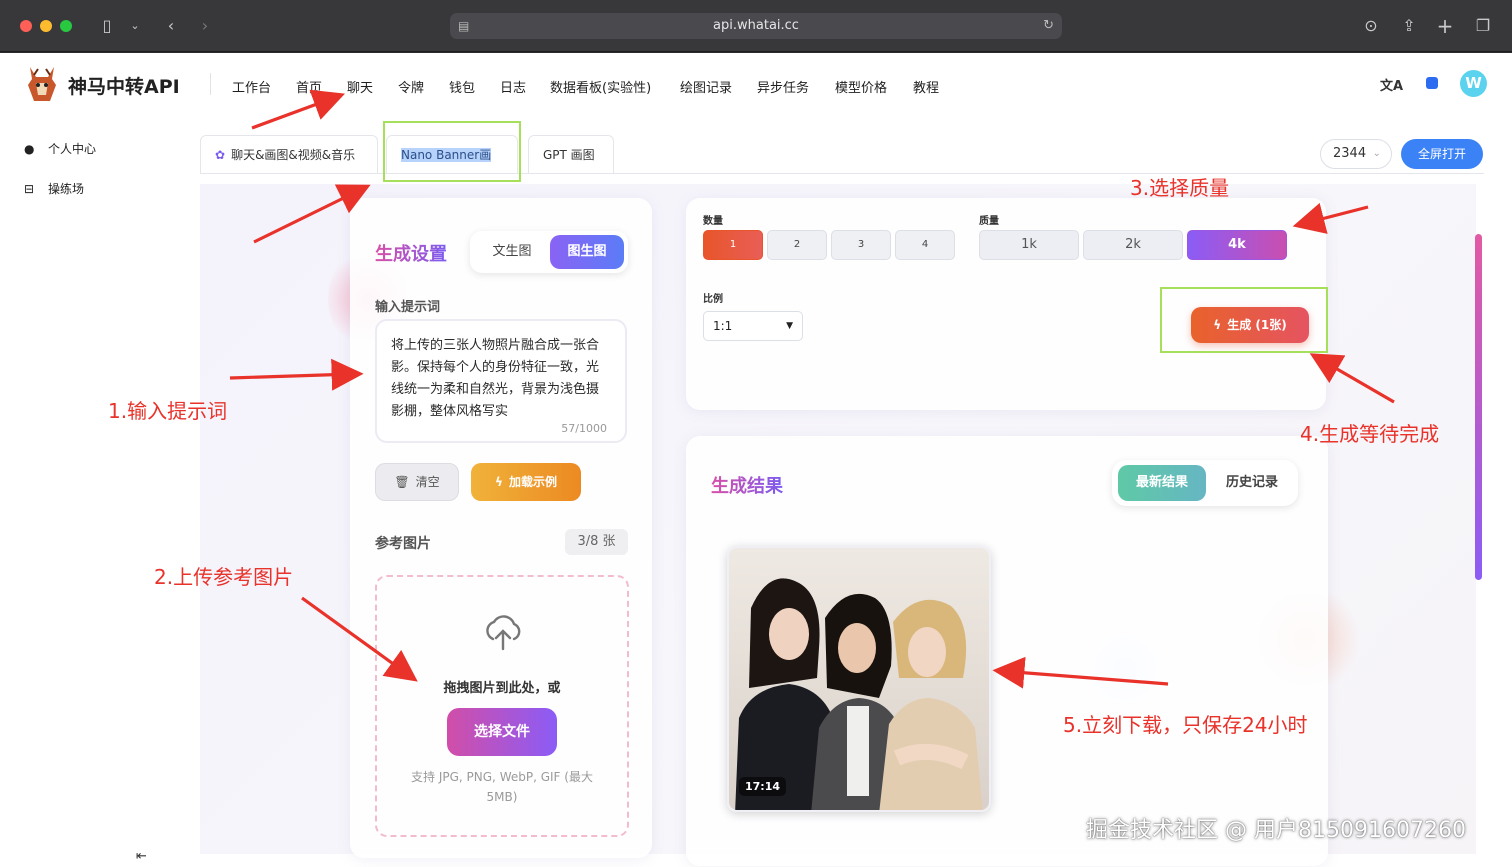  What do you see at coordinates (1180, 188) in the screenshot?
I see `annotation-step-3: 3.选择质量` at bounding box center [1180, 188].